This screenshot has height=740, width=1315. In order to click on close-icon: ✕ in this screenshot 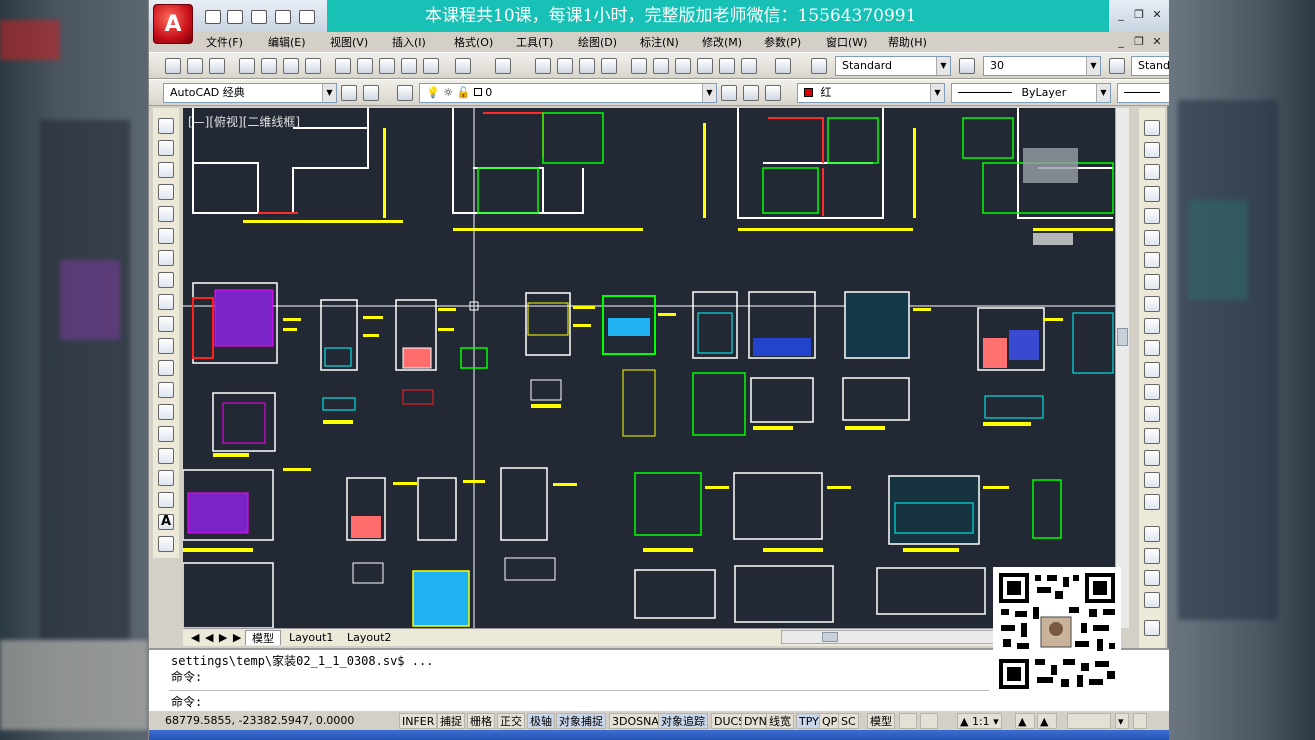, I will do `click(1157, 15)`.